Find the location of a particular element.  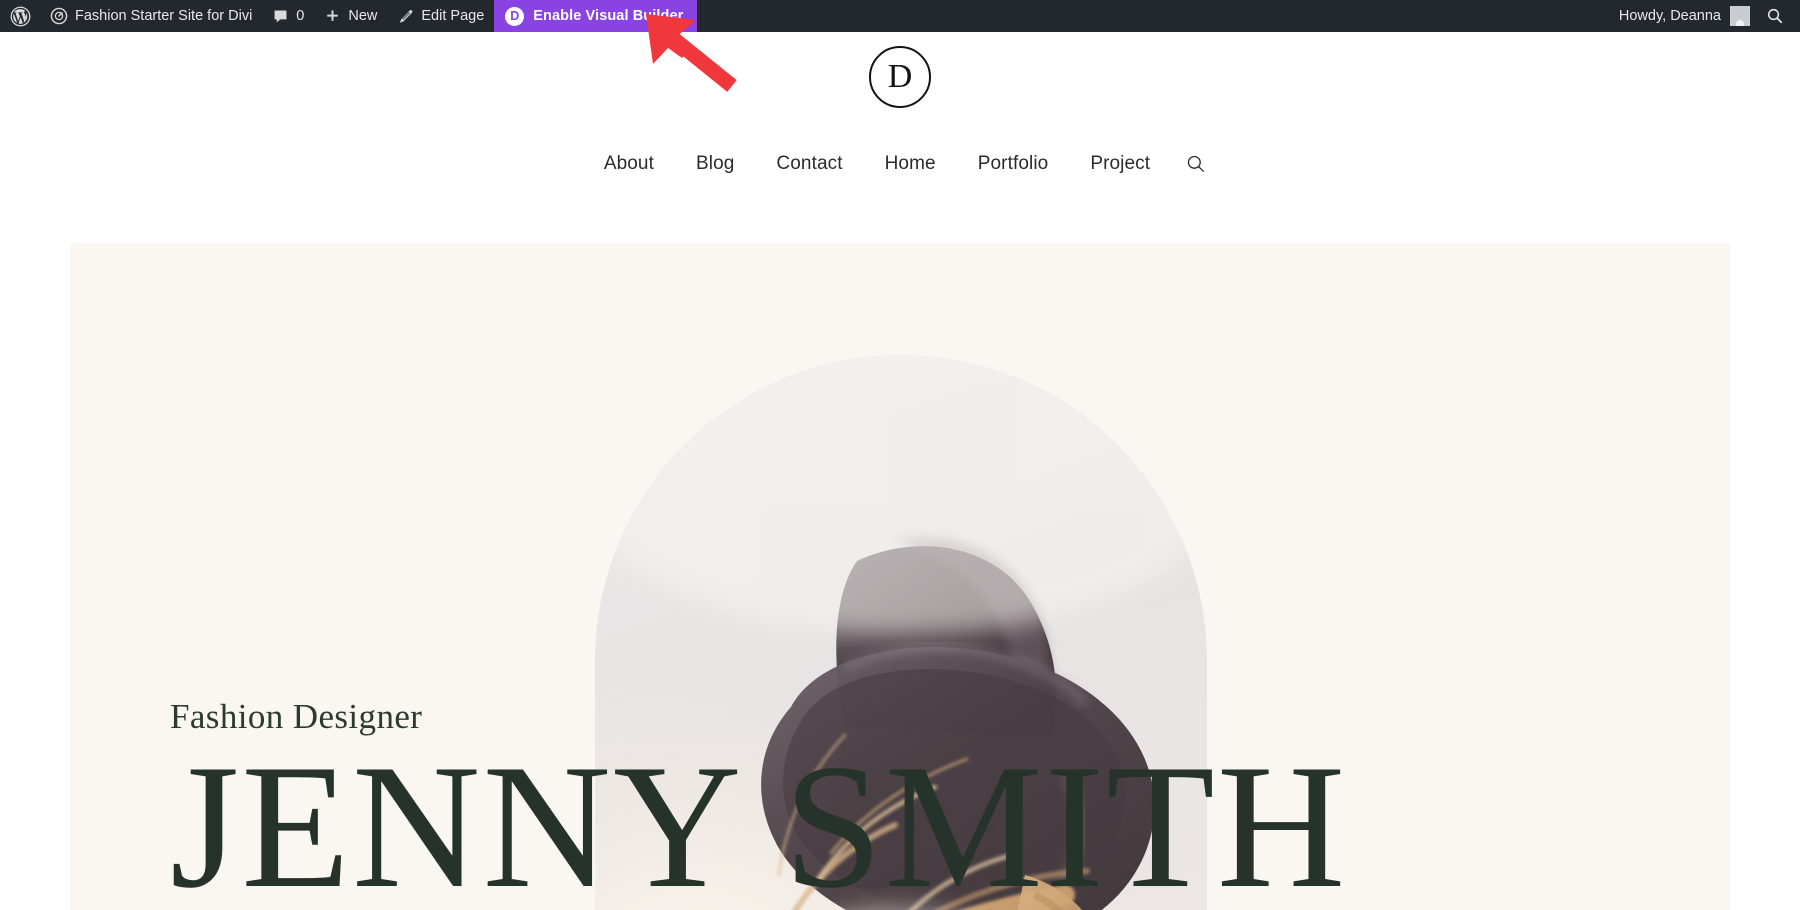

nav-item-project: Project is located at coordinates (1120, 164).